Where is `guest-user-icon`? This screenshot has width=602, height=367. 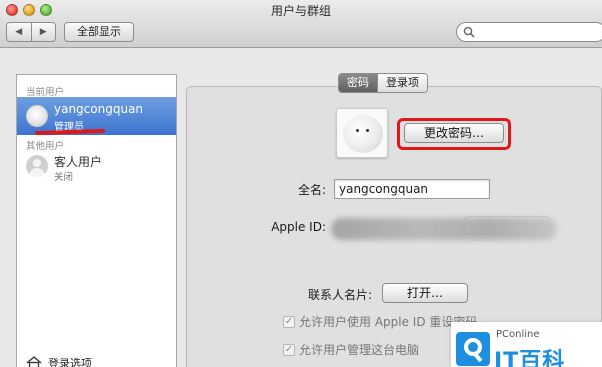
guest-user-icon is located at coordinates (37, 166).